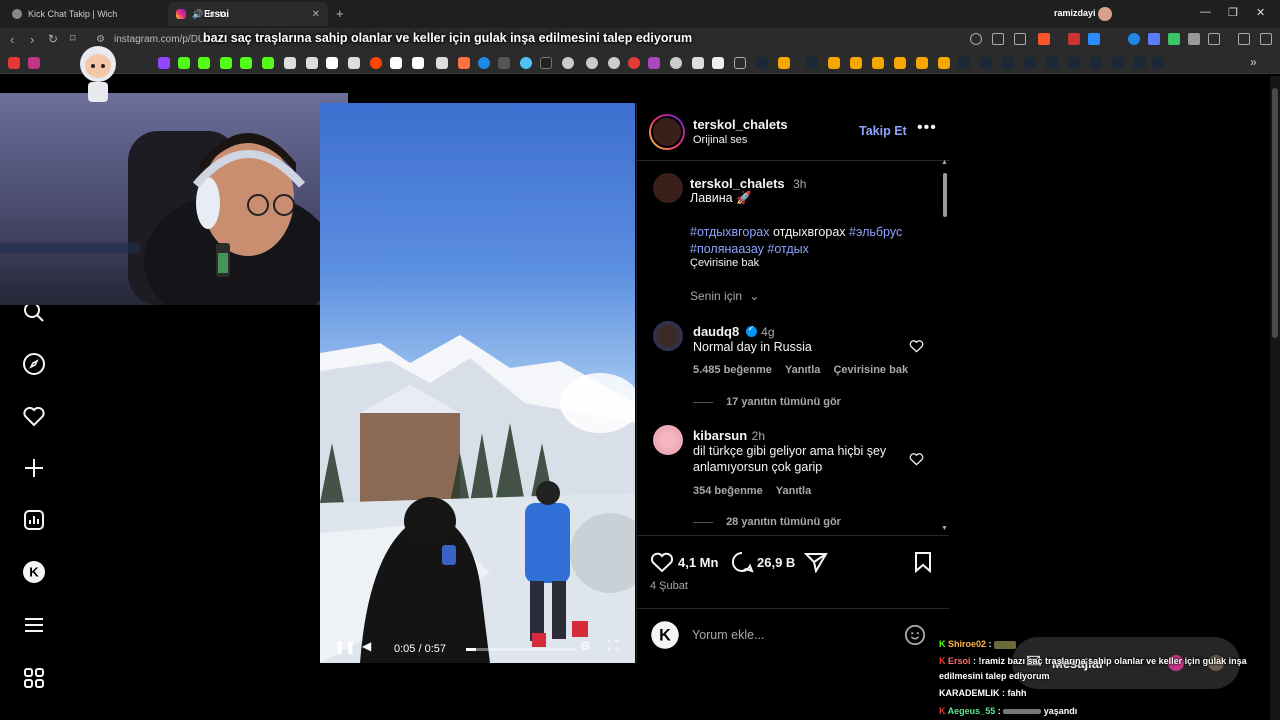 The width and height of the screenshot is (1280, 720). What do you see at coordinates (1233, 12) in the screenshot?
I see `maximize-icon: ❐` at bounding box center [1233, 12].